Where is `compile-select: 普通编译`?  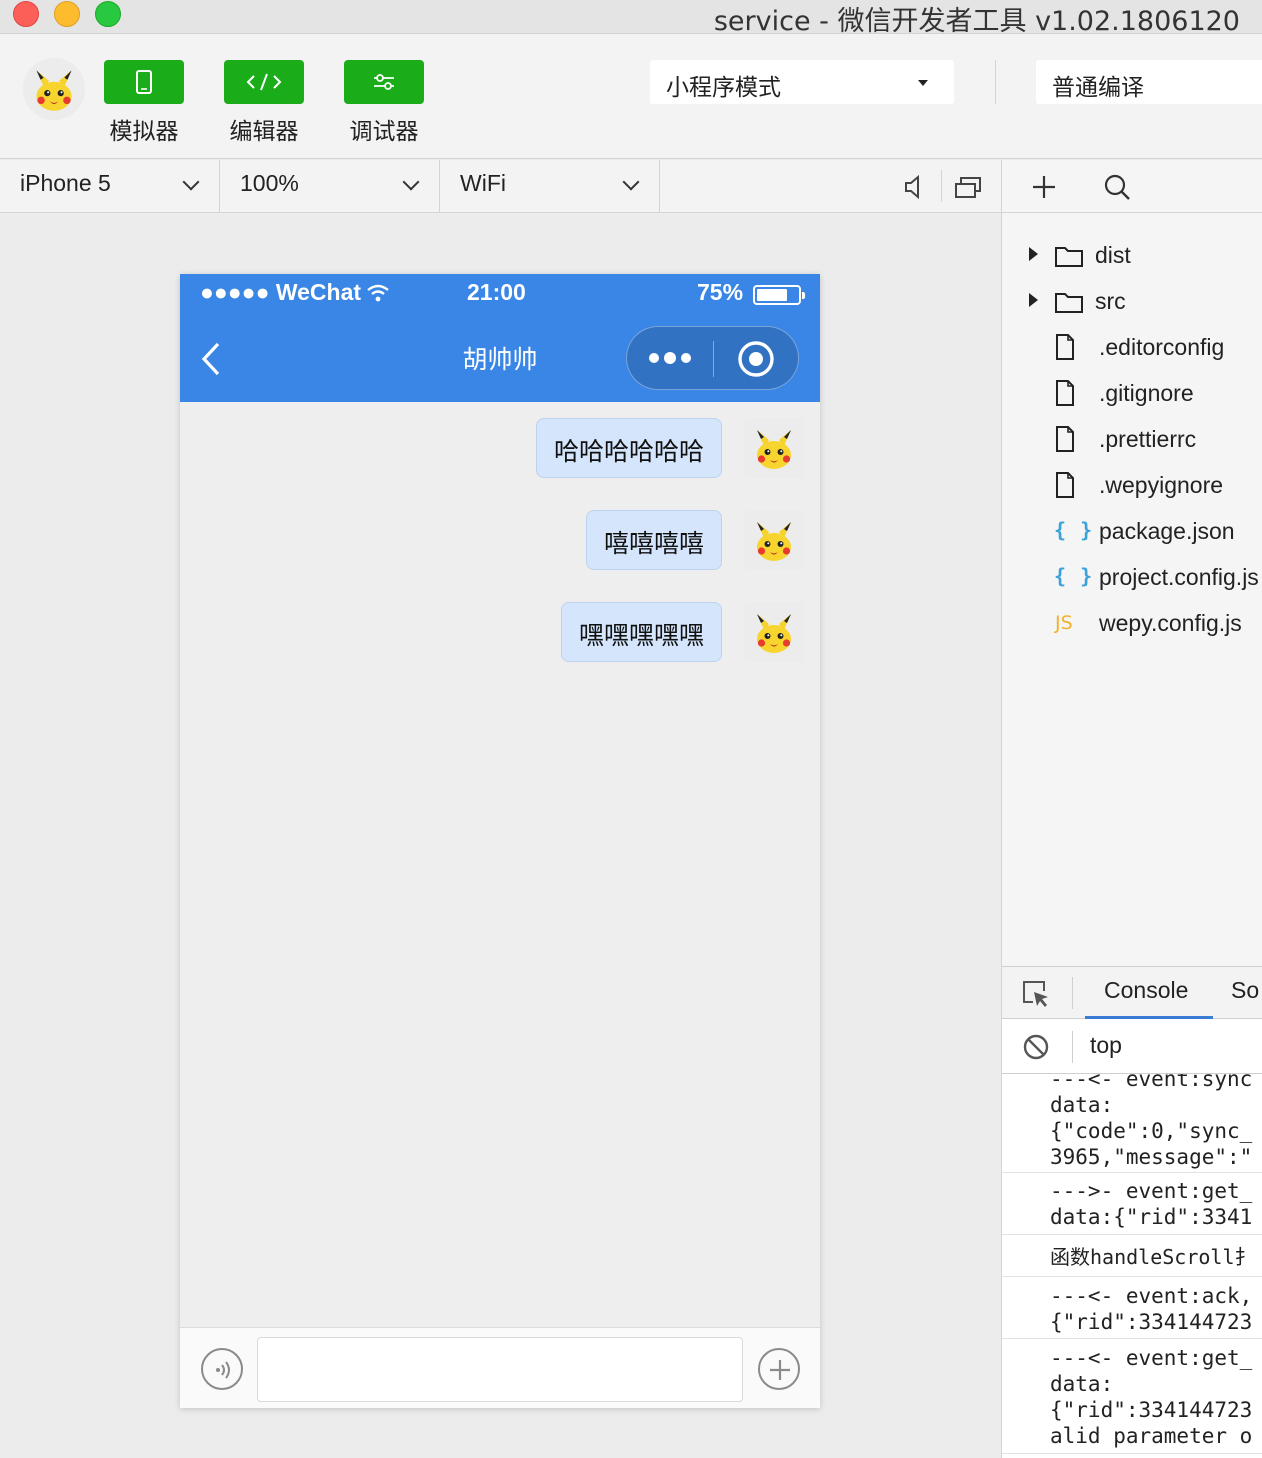
compile-select: 普通编译 is located at coordinates (1149, 82).